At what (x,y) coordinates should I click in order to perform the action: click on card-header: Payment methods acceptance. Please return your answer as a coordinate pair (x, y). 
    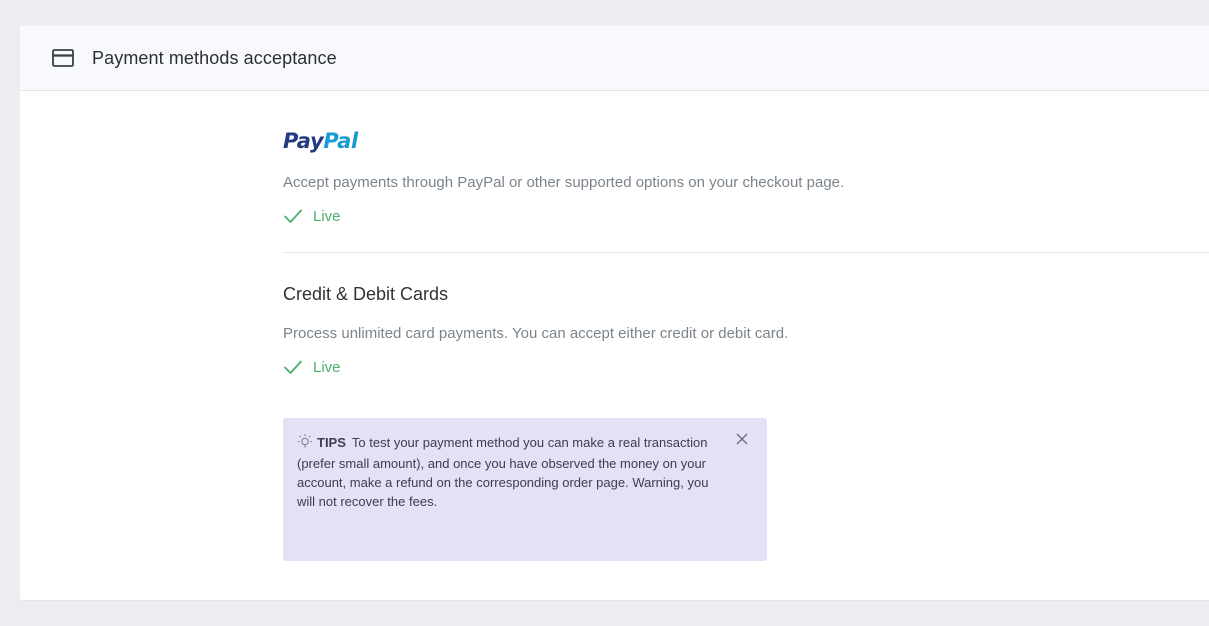
    Looking at the image, I should click on (614, 58).